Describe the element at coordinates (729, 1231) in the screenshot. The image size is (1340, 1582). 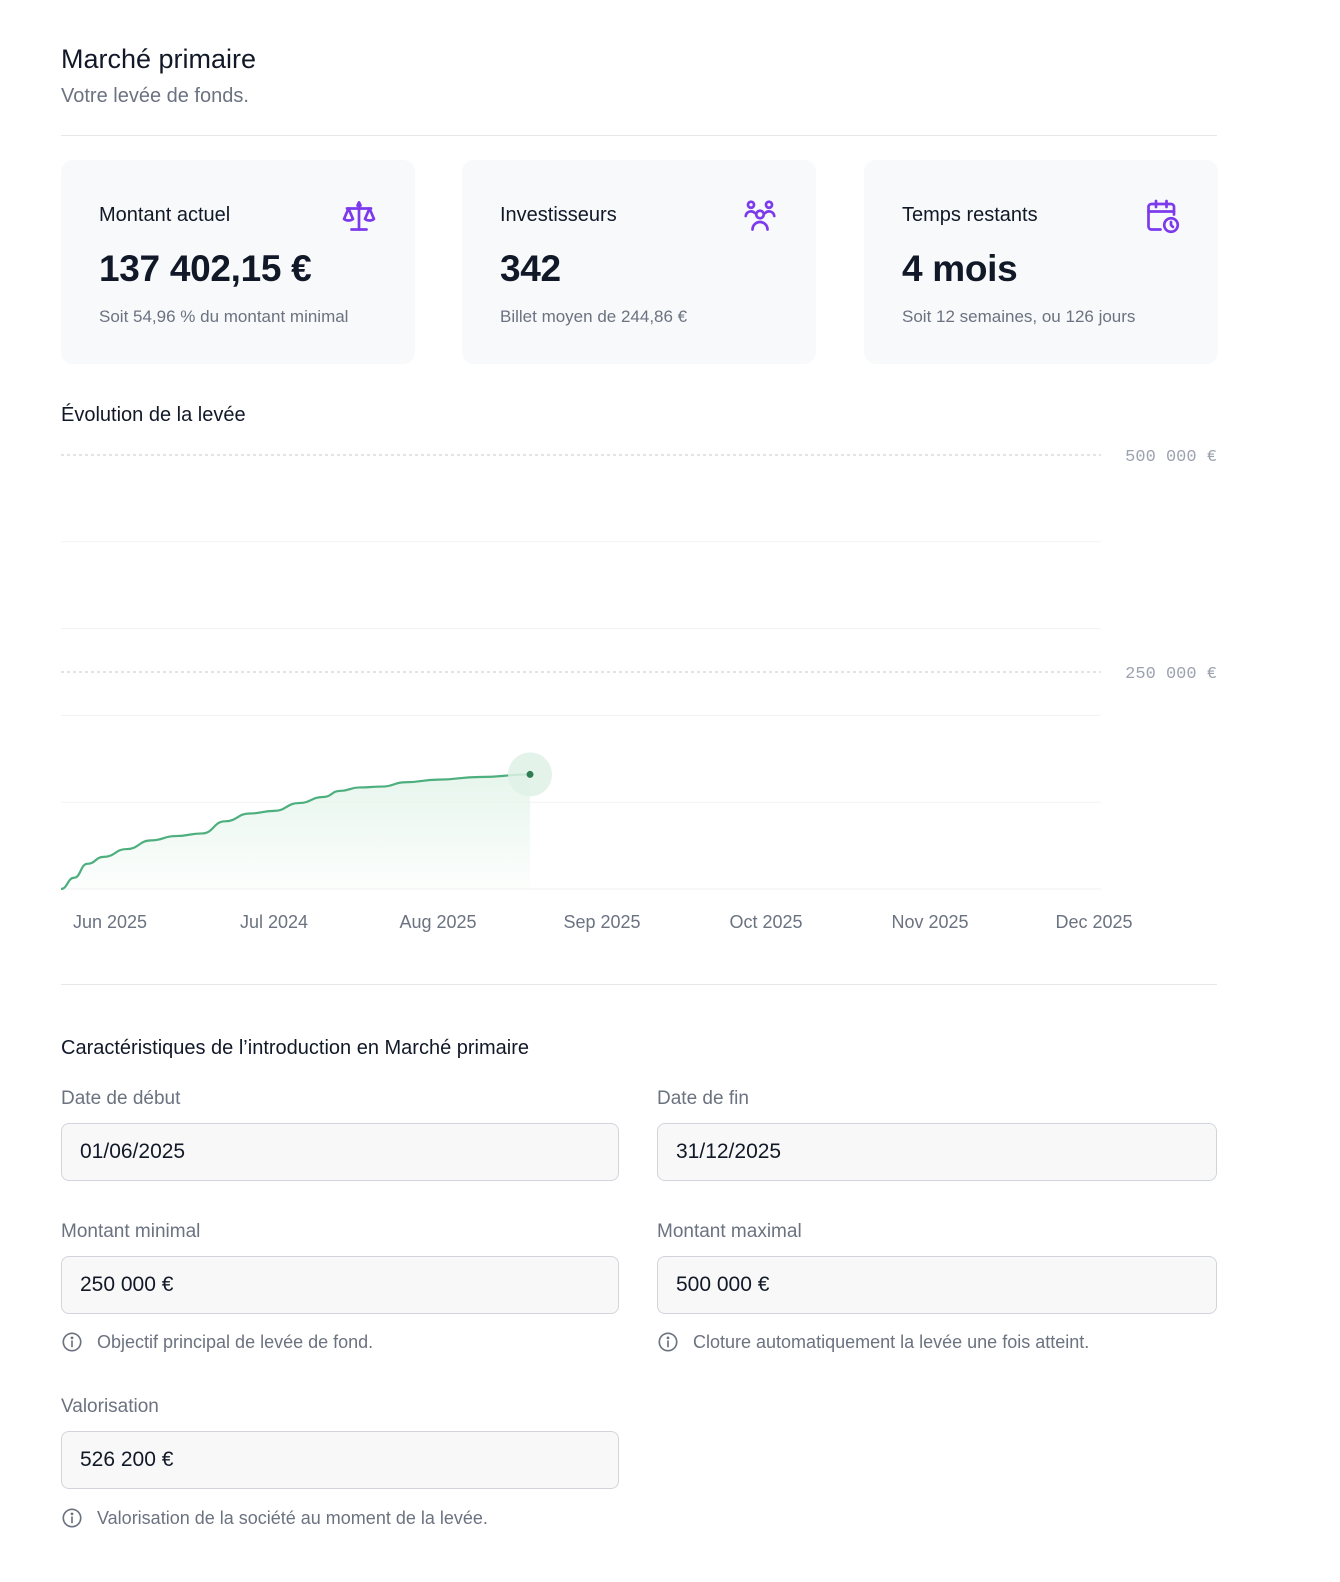
I see `max-amount-label: Montant maximal` at that location.